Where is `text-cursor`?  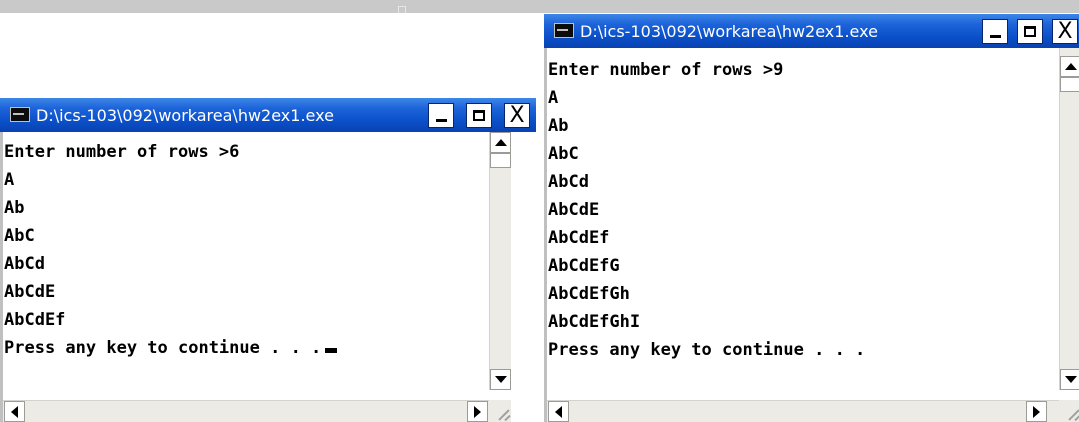 text-cursor is located at coordinates (331, 350).